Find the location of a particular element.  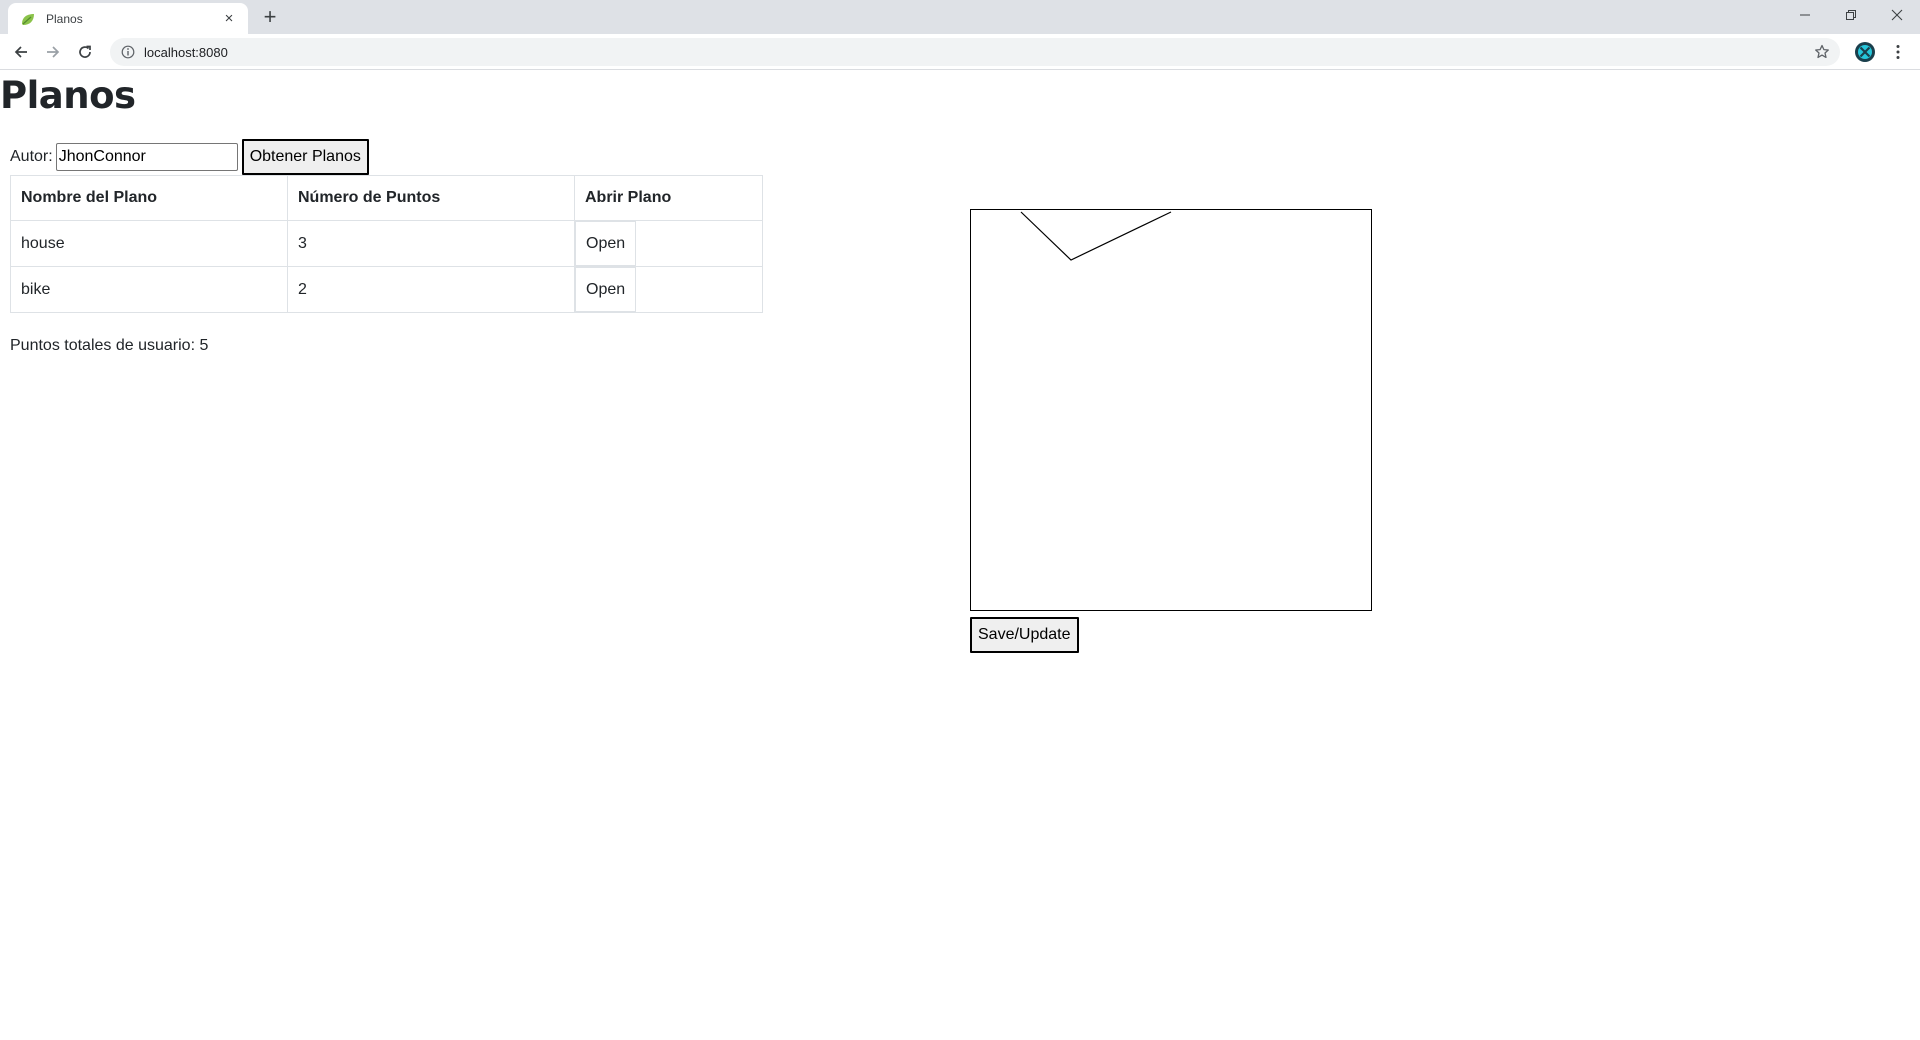

get-plans-button: Obtener Planos is located at coordinates (305, 157).